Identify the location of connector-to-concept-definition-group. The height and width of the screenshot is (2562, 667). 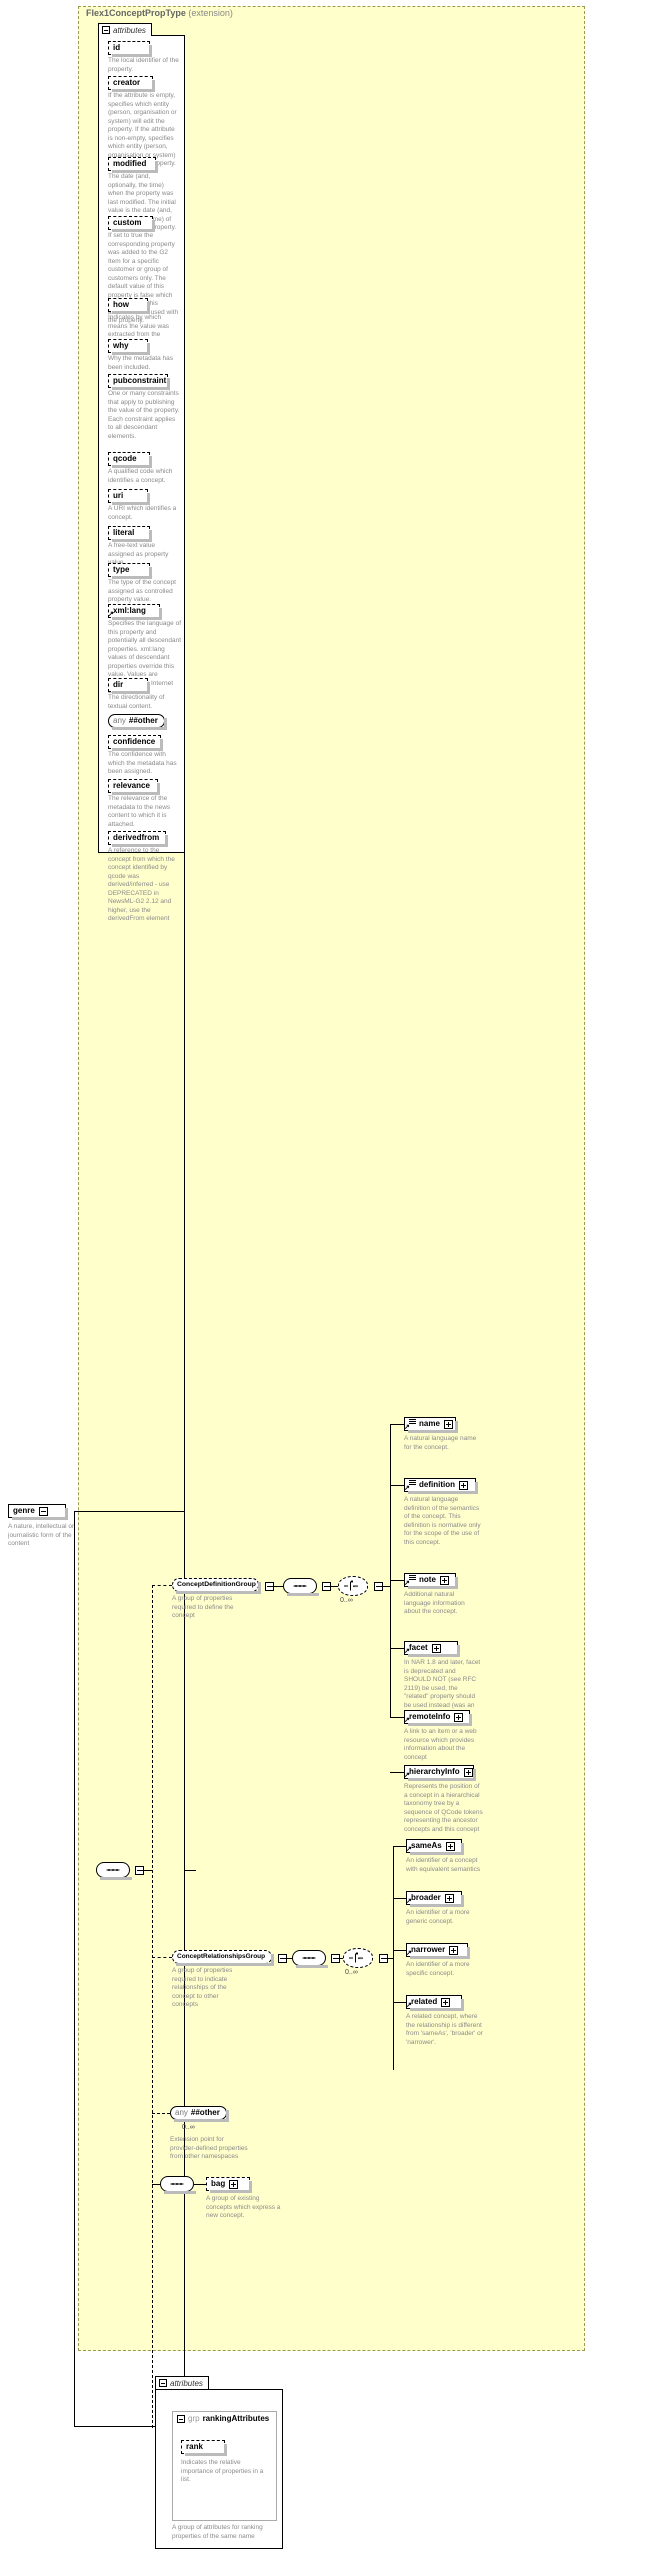
(162, 1585).